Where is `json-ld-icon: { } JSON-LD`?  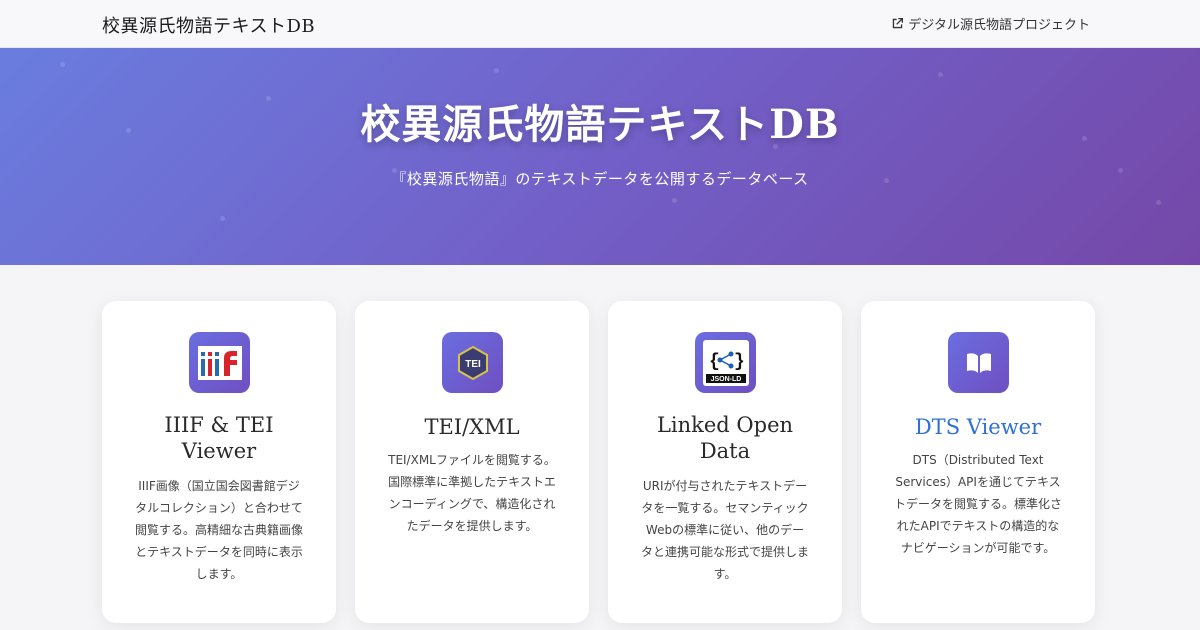 json-ld-icon: { } JSON-LD is located at coordinates (725, 362).